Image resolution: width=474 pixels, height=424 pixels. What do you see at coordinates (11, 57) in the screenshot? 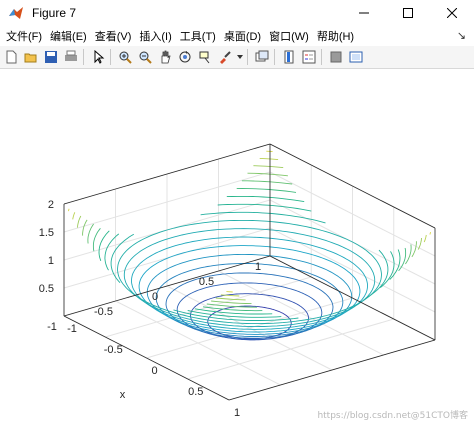
I see `new-icon` at bounding box center [11, 57].